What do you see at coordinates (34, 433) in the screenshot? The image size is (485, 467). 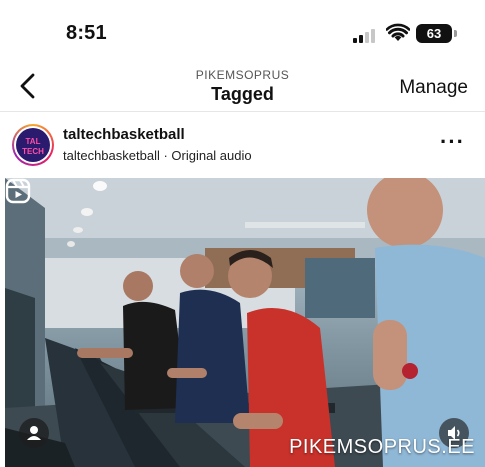 I see `user-tag-icon` at bounding box center [34, 433].